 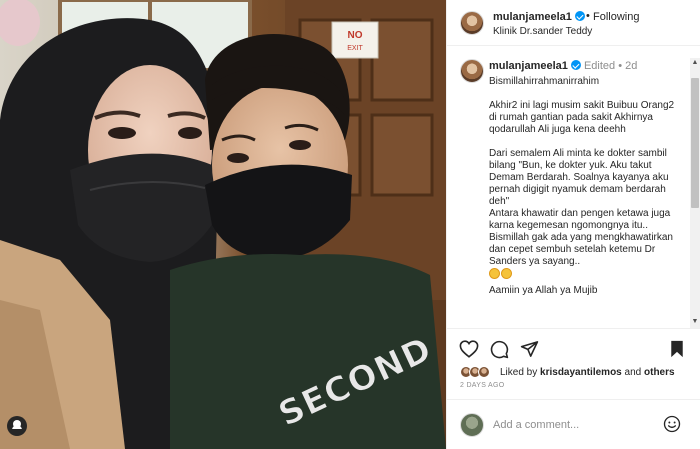 I want to click on heart-icon, so click(x=469, y=349).